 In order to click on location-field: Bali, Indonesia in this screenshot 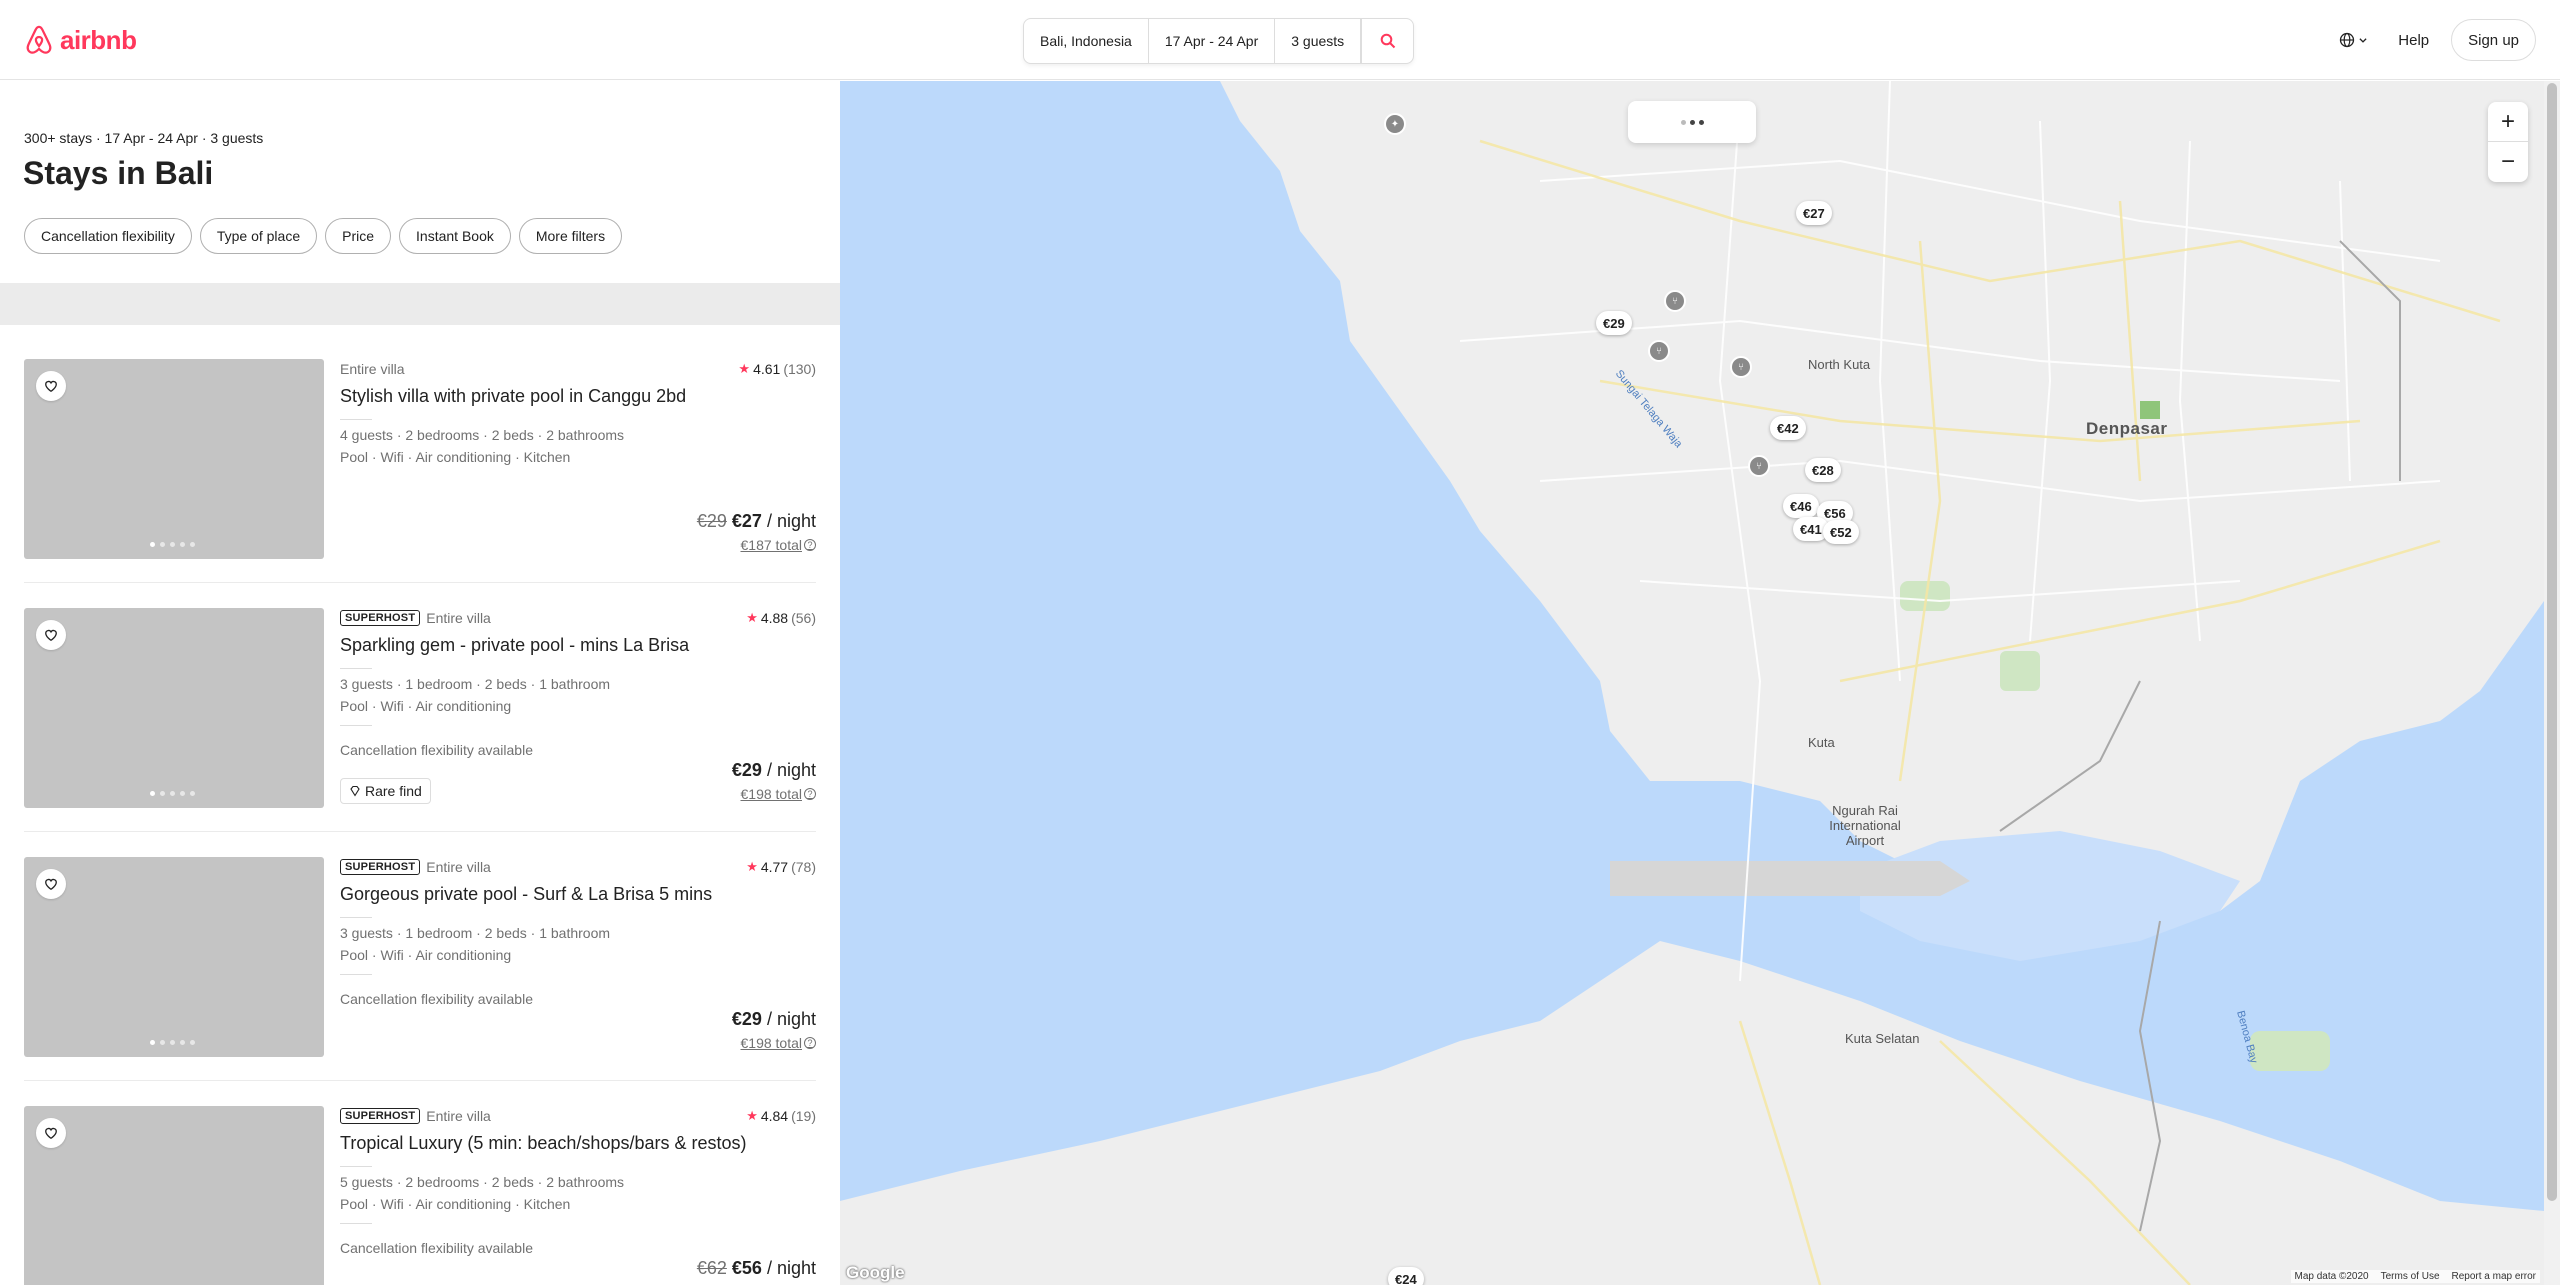, I will do `click(1086, 41)`.